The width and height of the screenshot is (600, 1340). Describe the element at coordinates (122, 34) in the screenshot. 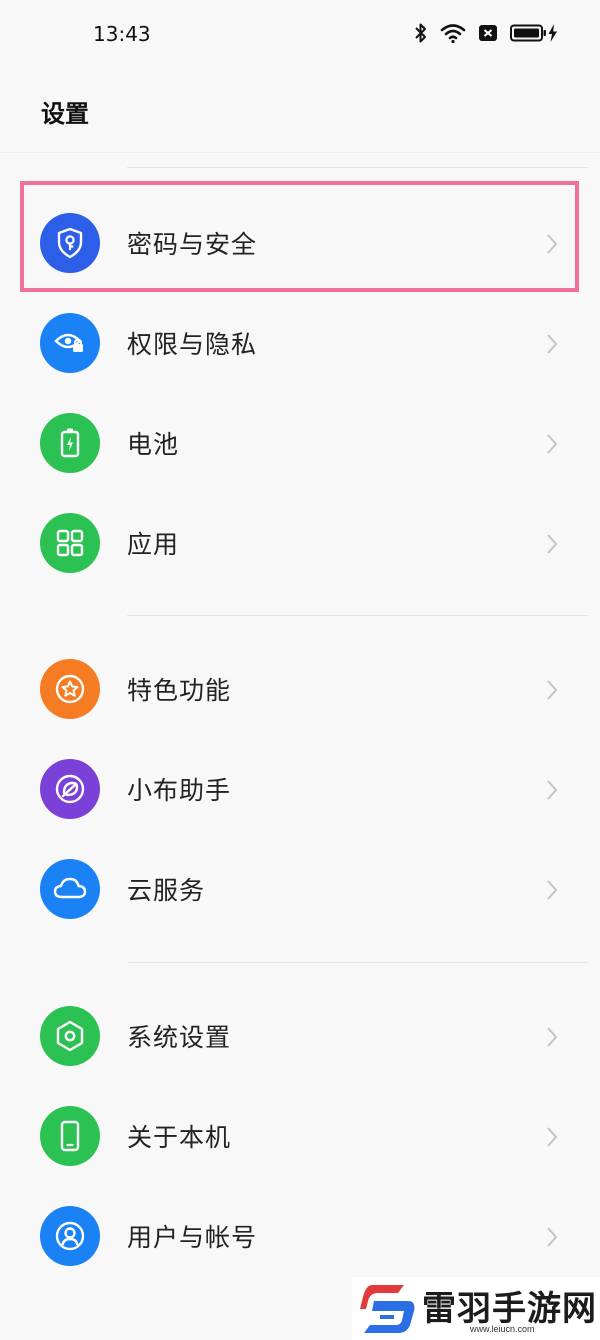

I see `status-time: 13:43` at that location.